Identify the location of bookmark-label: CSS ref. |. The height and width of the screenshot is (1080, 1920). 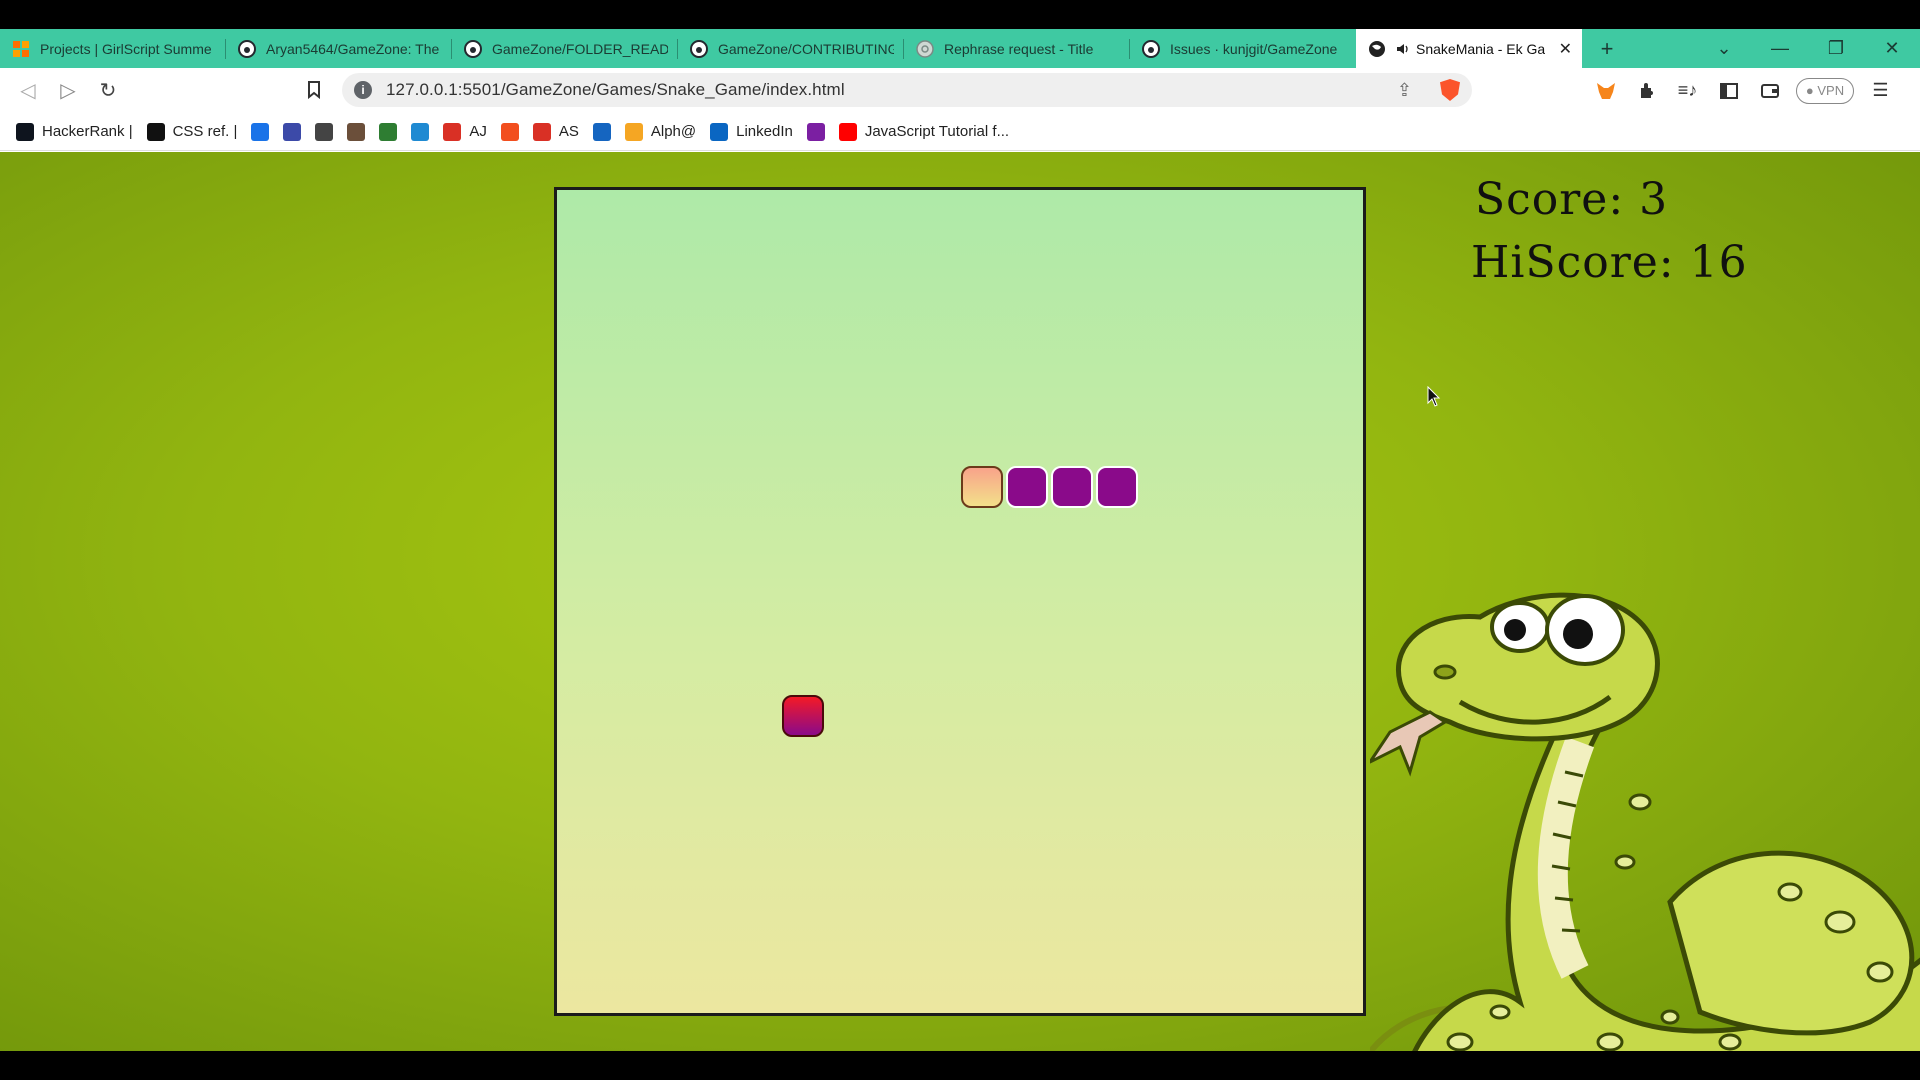
(205, 131).